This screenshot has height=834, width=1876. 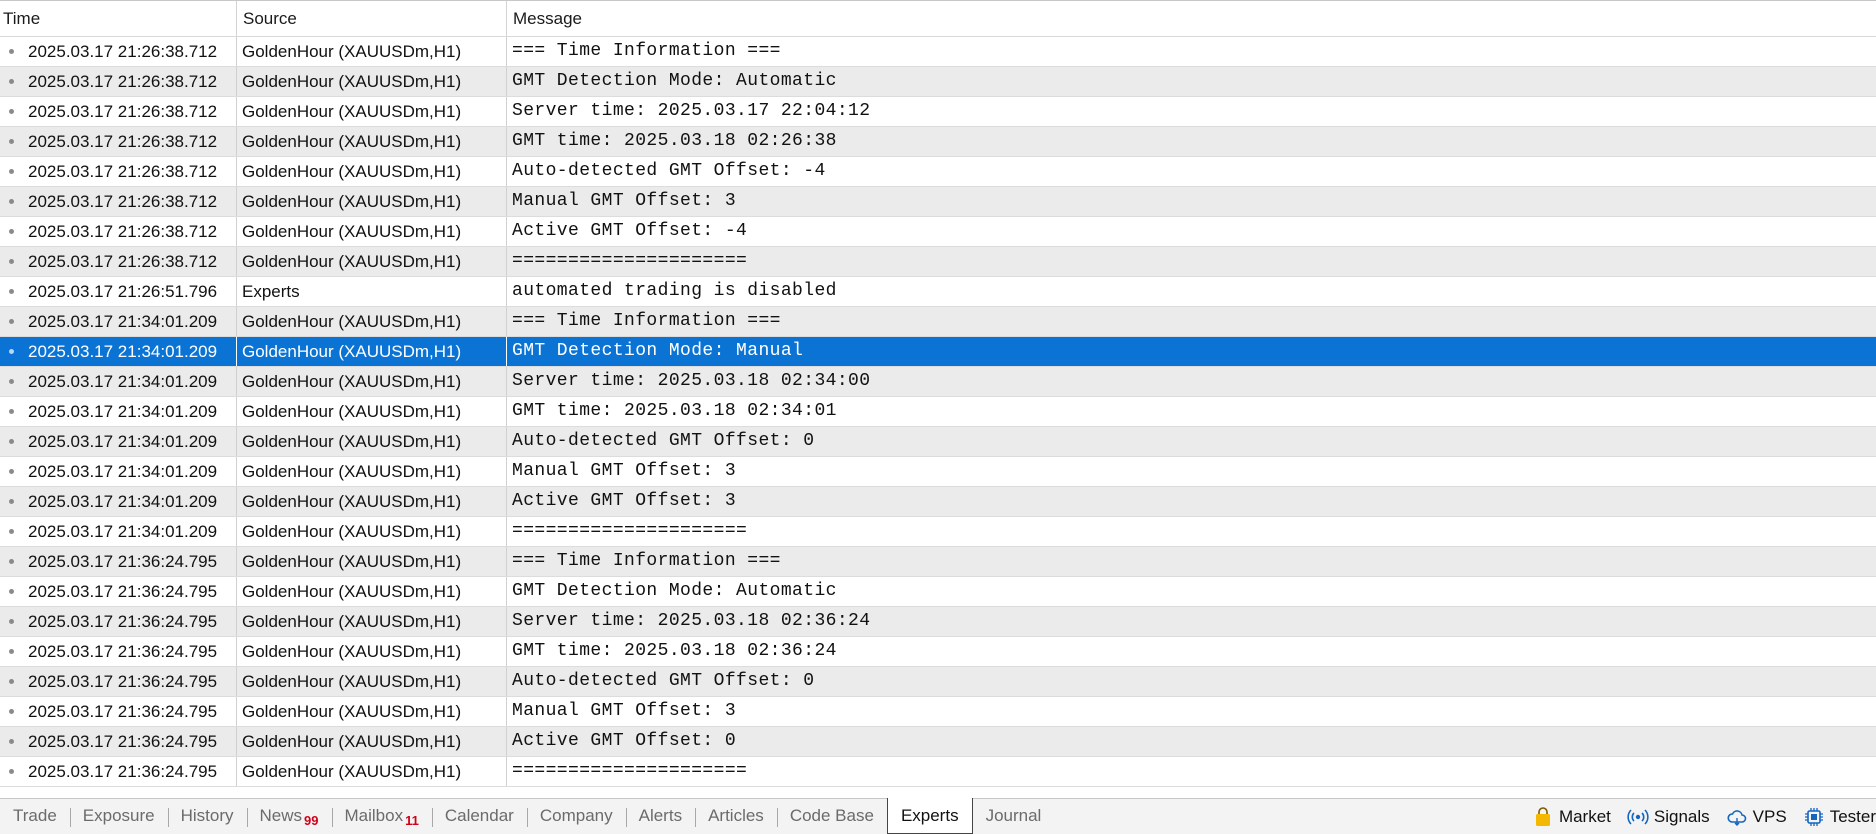 I want to click on column-header-time: Time, so click(x=118, y=19).